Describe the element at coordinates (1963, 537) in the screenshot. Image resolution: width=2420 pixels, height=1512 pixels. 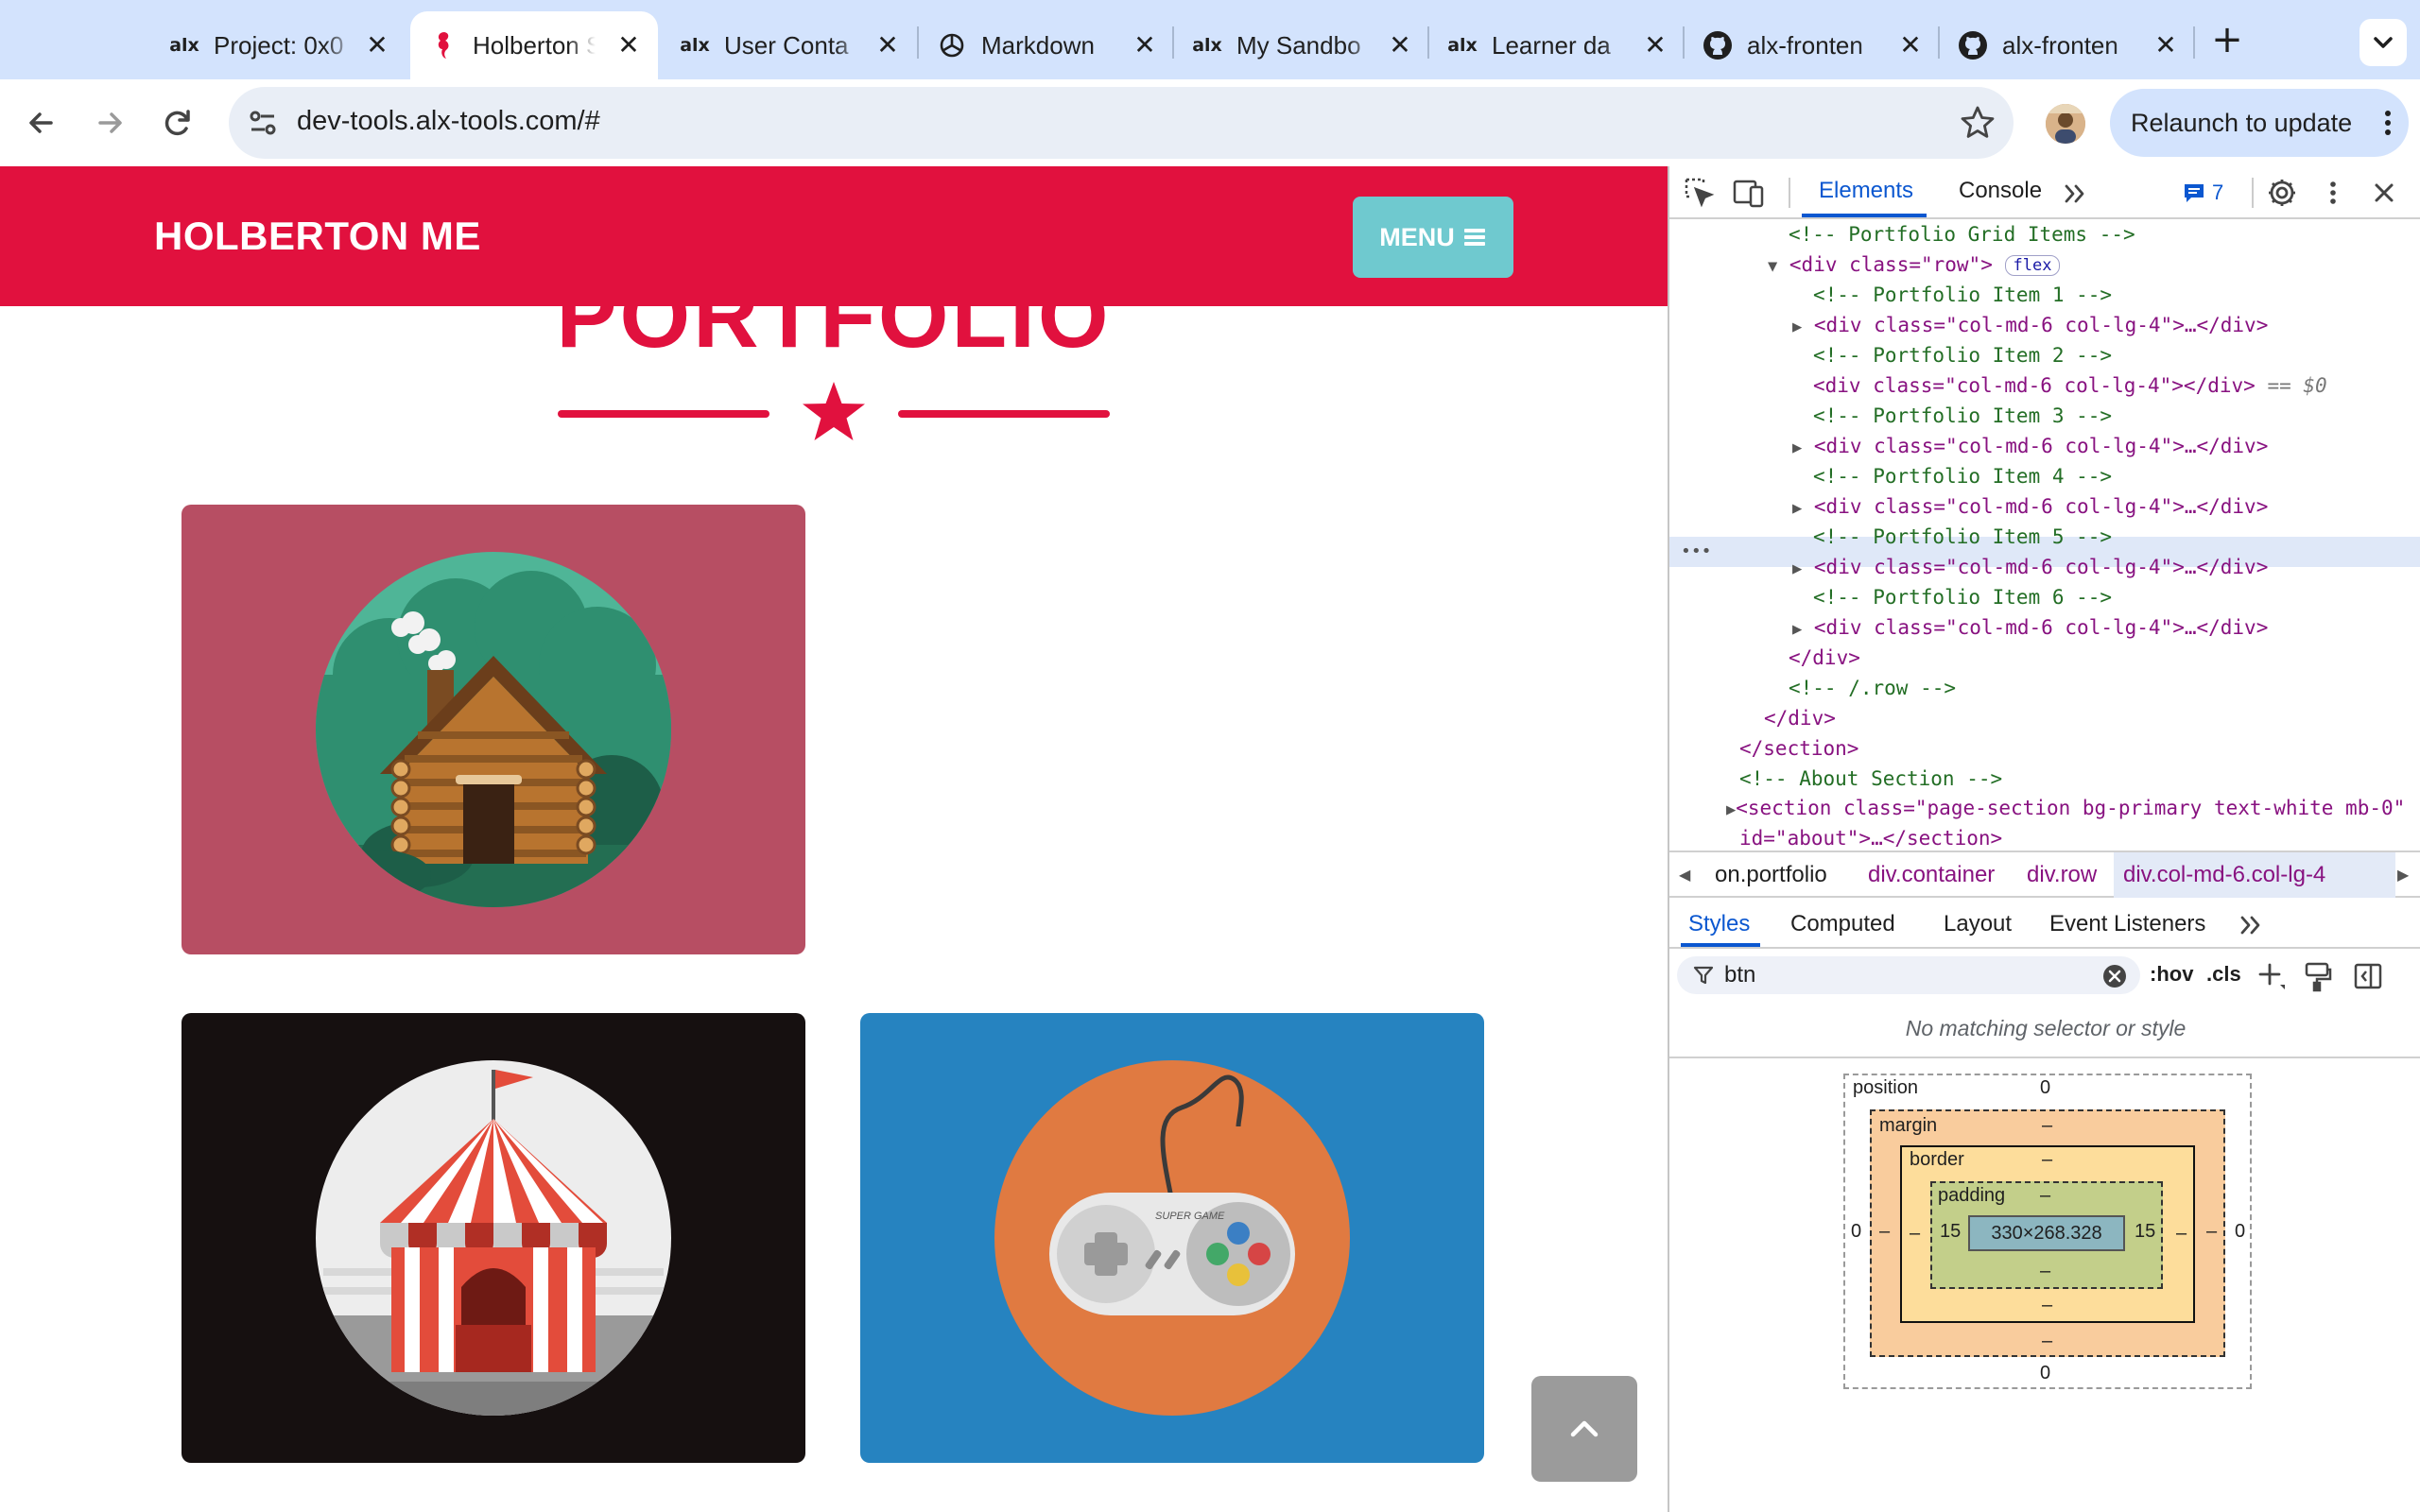
I see `dom-line: <!-- Portfolio Item 5 -->` at that location.